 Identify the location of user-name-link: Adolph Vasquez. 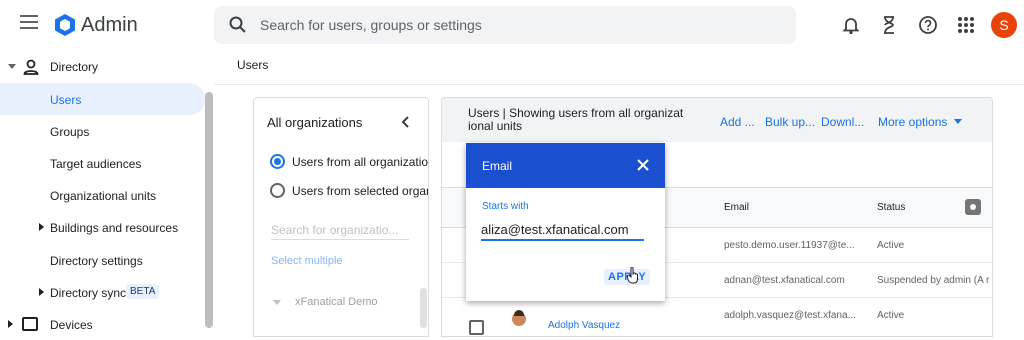
(584, 325).